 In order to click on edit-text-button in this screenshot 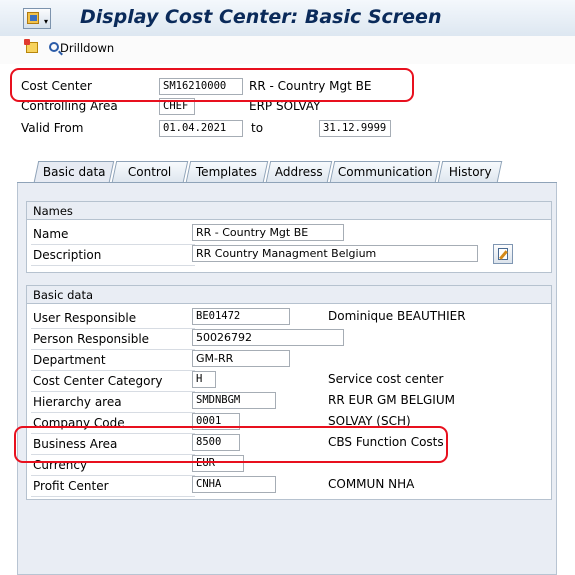, I will do `click(503, 254)`.